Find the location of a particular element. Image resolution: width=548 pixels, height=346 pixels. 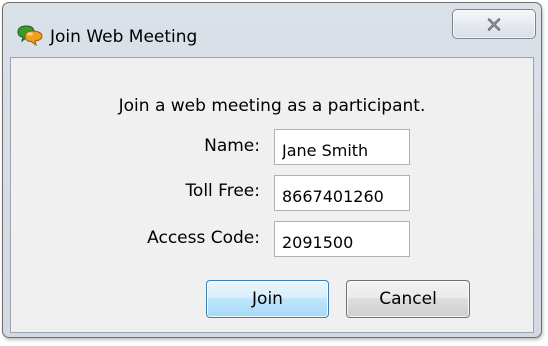

close-icon is located at coordinates (494, 24).